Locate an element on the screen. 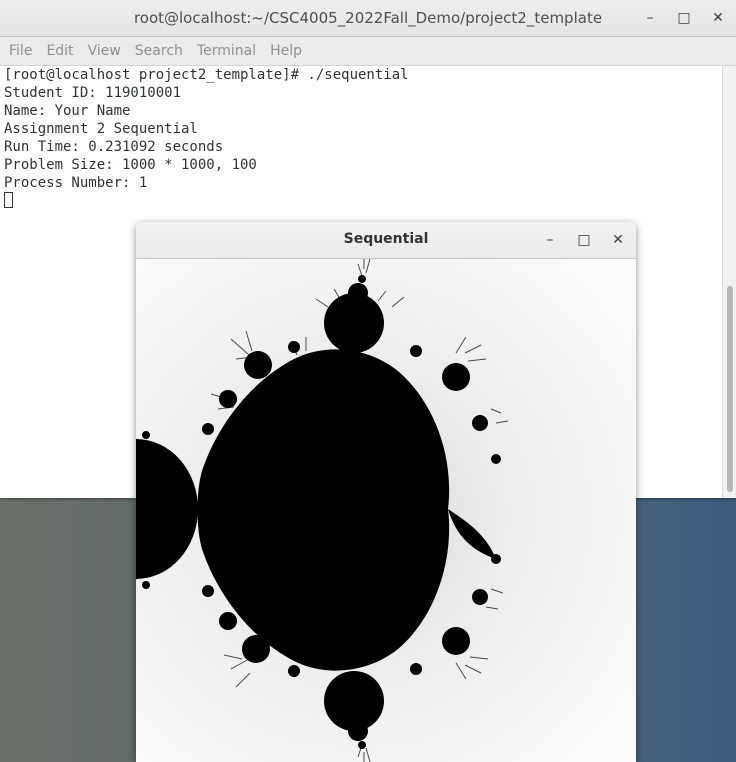 This screenshot has height=762, width=736. menu-help: Help is located at coordinates (286, 51).